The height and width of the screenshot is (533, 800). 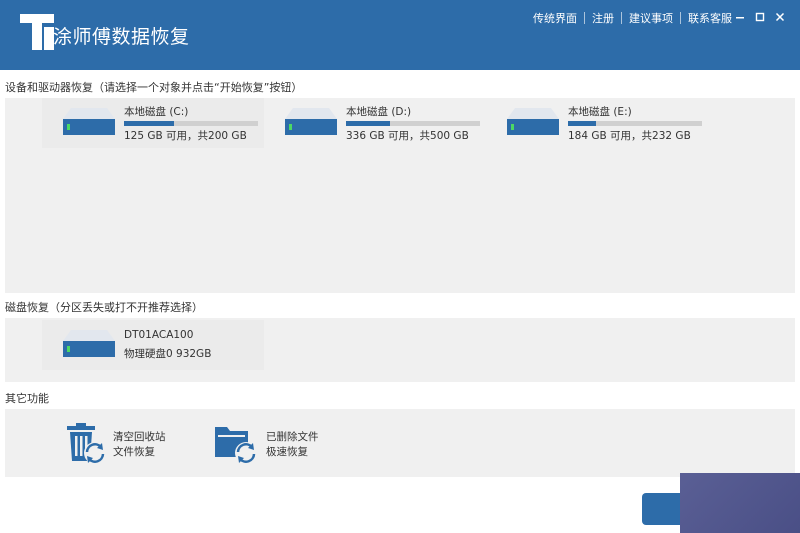 I want to click on suggestions-link: 建议事项, so click(x=651, y=18).